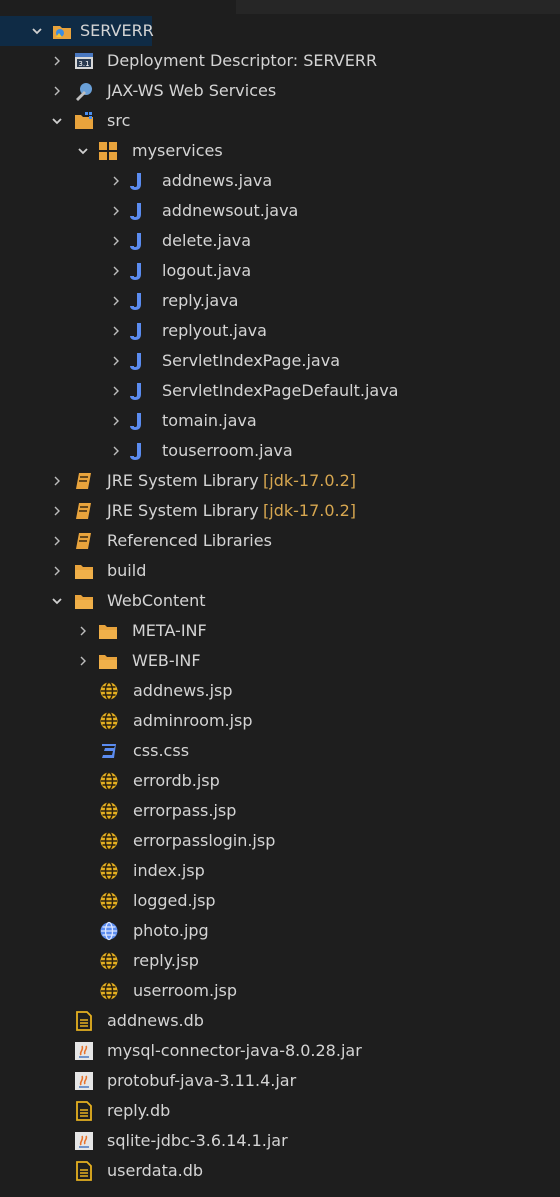 The image size is (560, 1197). Describe the element at coordinates (280, 631) in the screenshot. I see `tree-item-node: META-INF` at that location.